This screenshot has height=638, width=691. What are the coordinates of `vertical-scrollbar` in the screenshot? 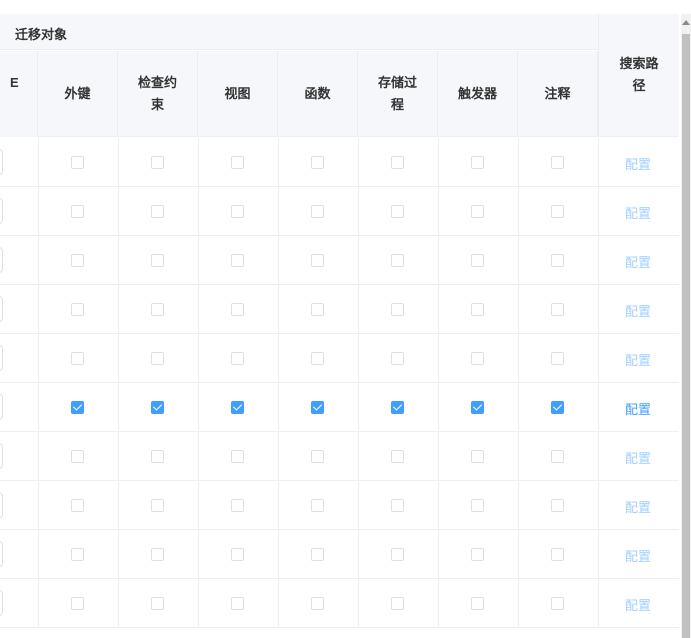 It's located at (686, 326).